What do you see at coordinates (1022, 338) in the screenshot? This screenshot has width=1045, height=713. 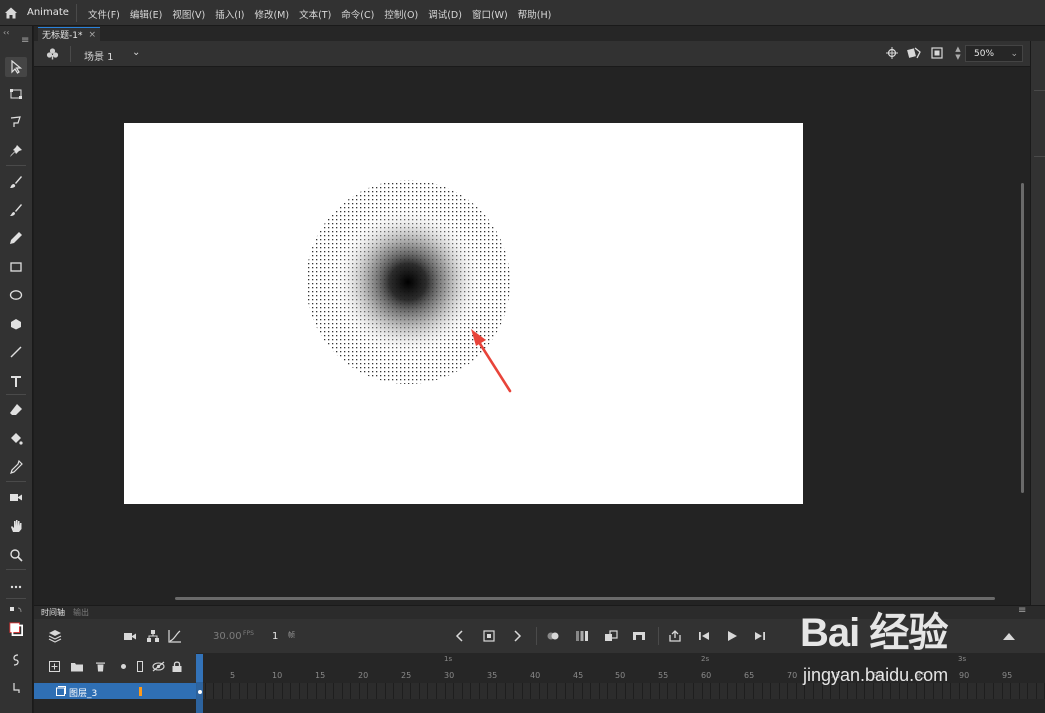 I see `vertical-scrollbar` at bounding box center [1022, 338].